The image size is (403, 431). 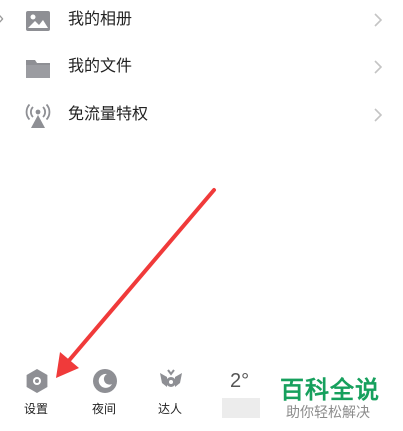 I want to click on weather-blurred-label, so click(x=241, y=408).